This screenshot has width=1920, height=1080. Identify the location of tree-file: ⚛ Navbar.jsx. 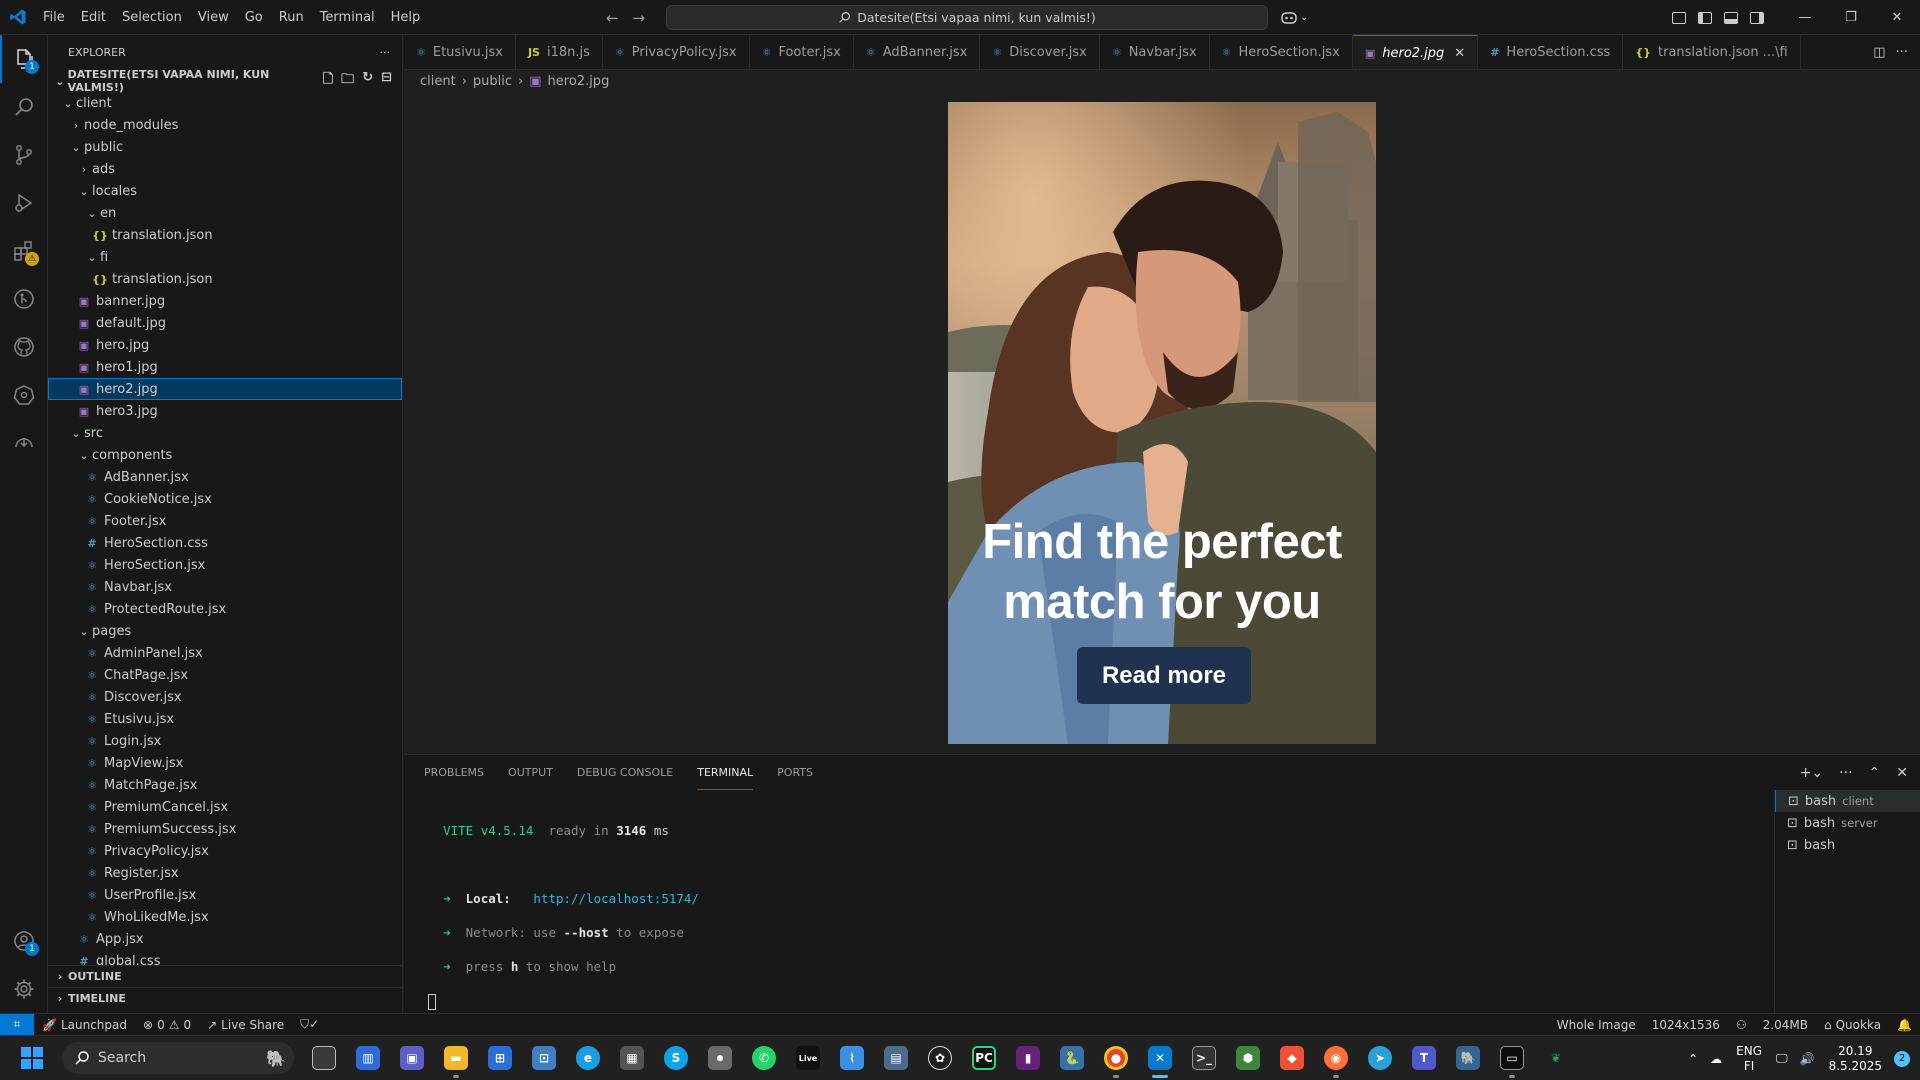
(225, 587).